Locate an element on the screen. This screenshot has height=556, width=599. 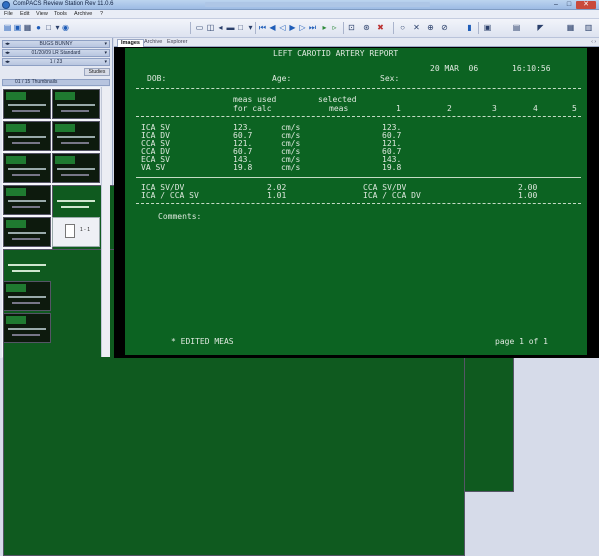
meas-unit: cm/s is located at coordinates (291, 167).